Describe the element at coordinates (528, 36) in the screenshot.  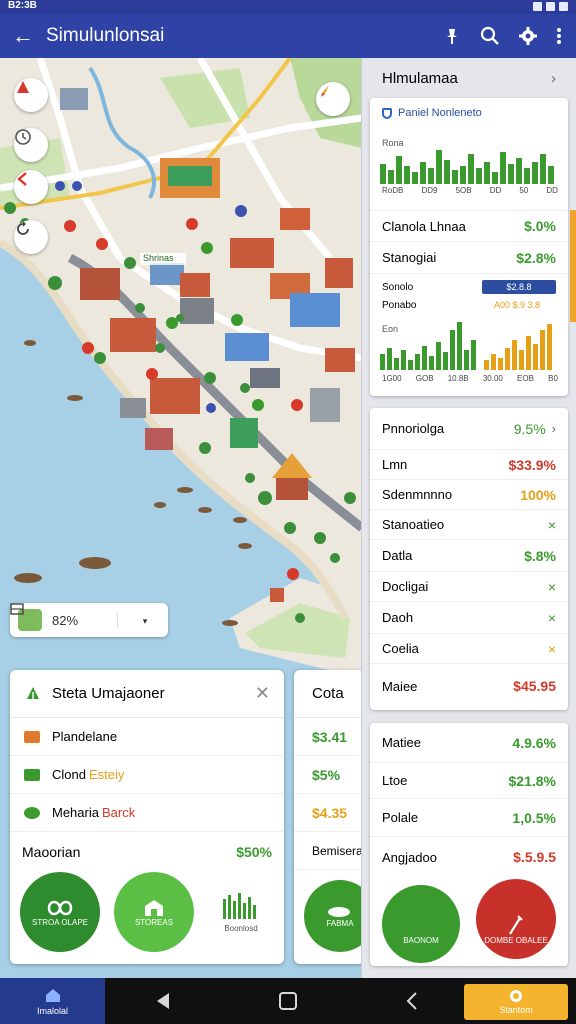
I see `gear-icon` at that location.